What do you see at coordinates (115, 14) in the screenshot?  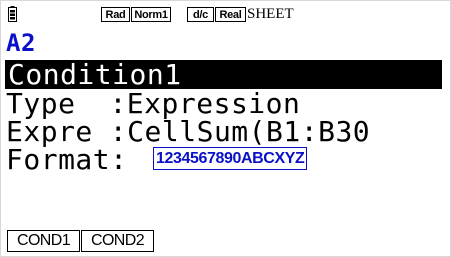 I see `angle-mode-indicator: Rad` at bounding box center [115, 14].